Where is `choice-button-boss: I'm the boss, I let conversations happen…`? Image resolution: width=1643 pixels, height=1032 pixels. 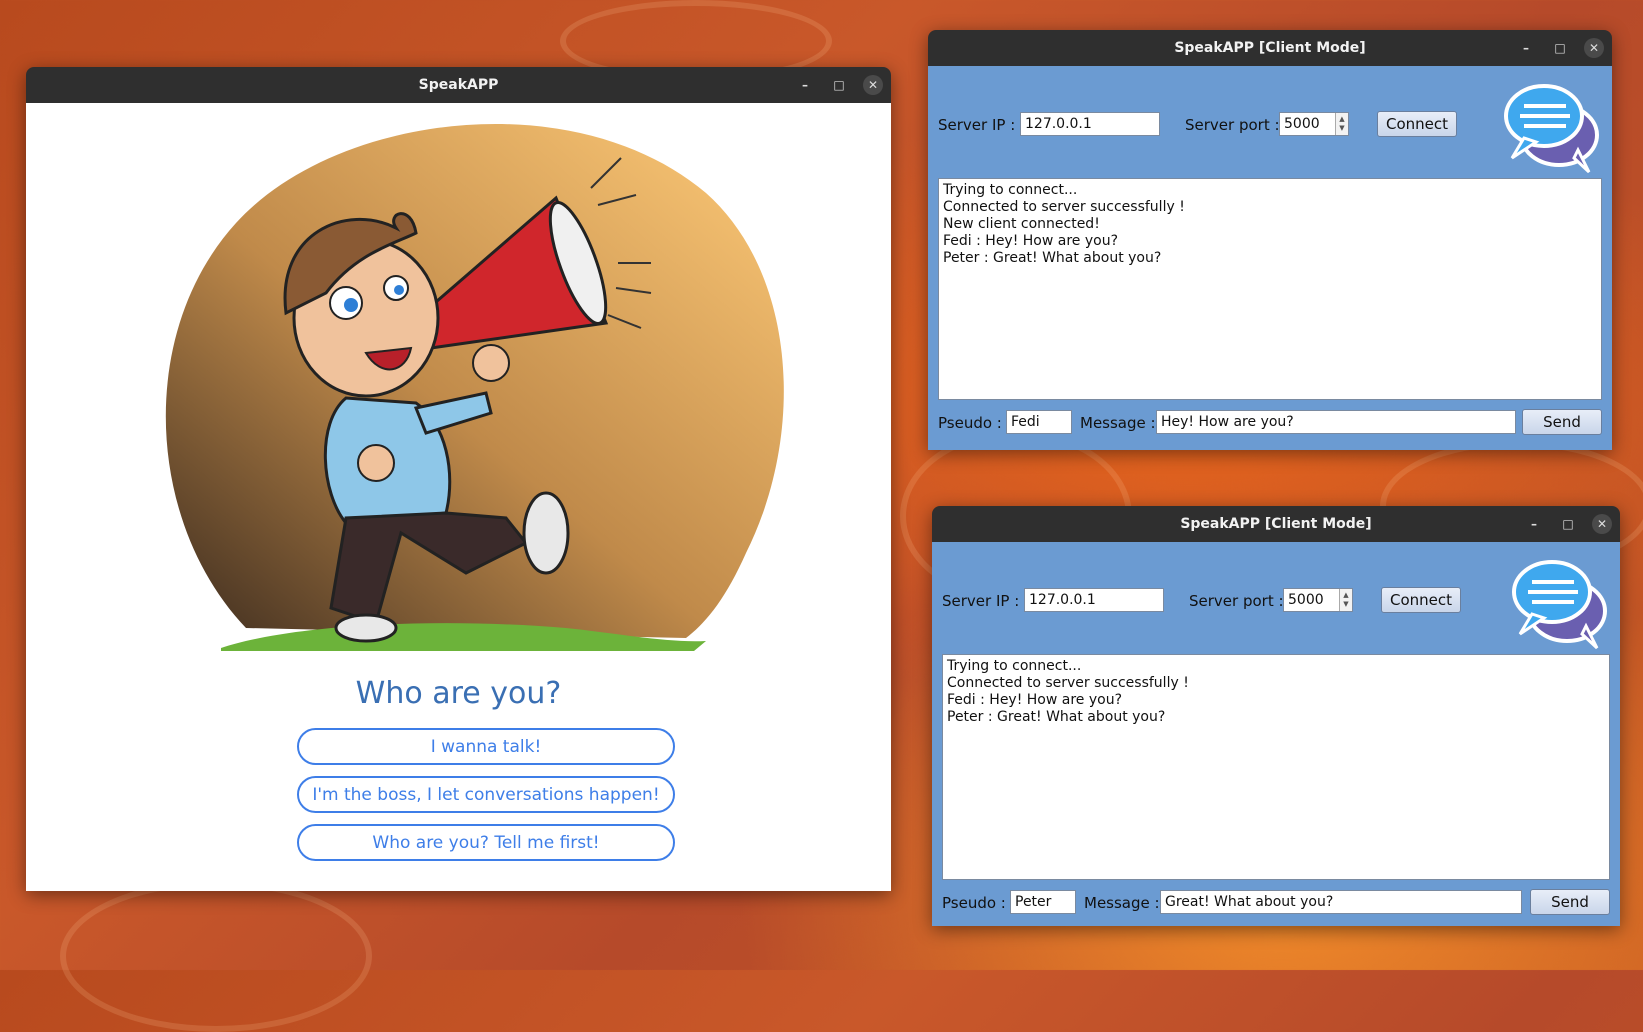 choice-button-boss: I'm the boss, I let conversations happen… is located at coordinates (486, 794).